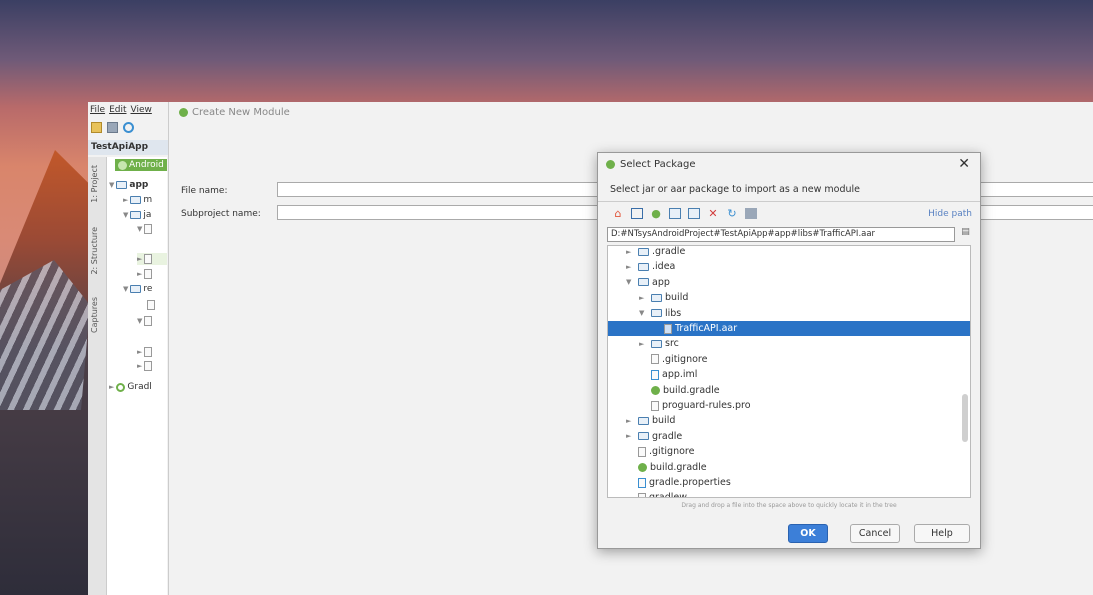  What do you see at coordinates (137, 289) in the screenshot?
I see `tree-row-re: ▼ re` at bounding box center [137, 289].